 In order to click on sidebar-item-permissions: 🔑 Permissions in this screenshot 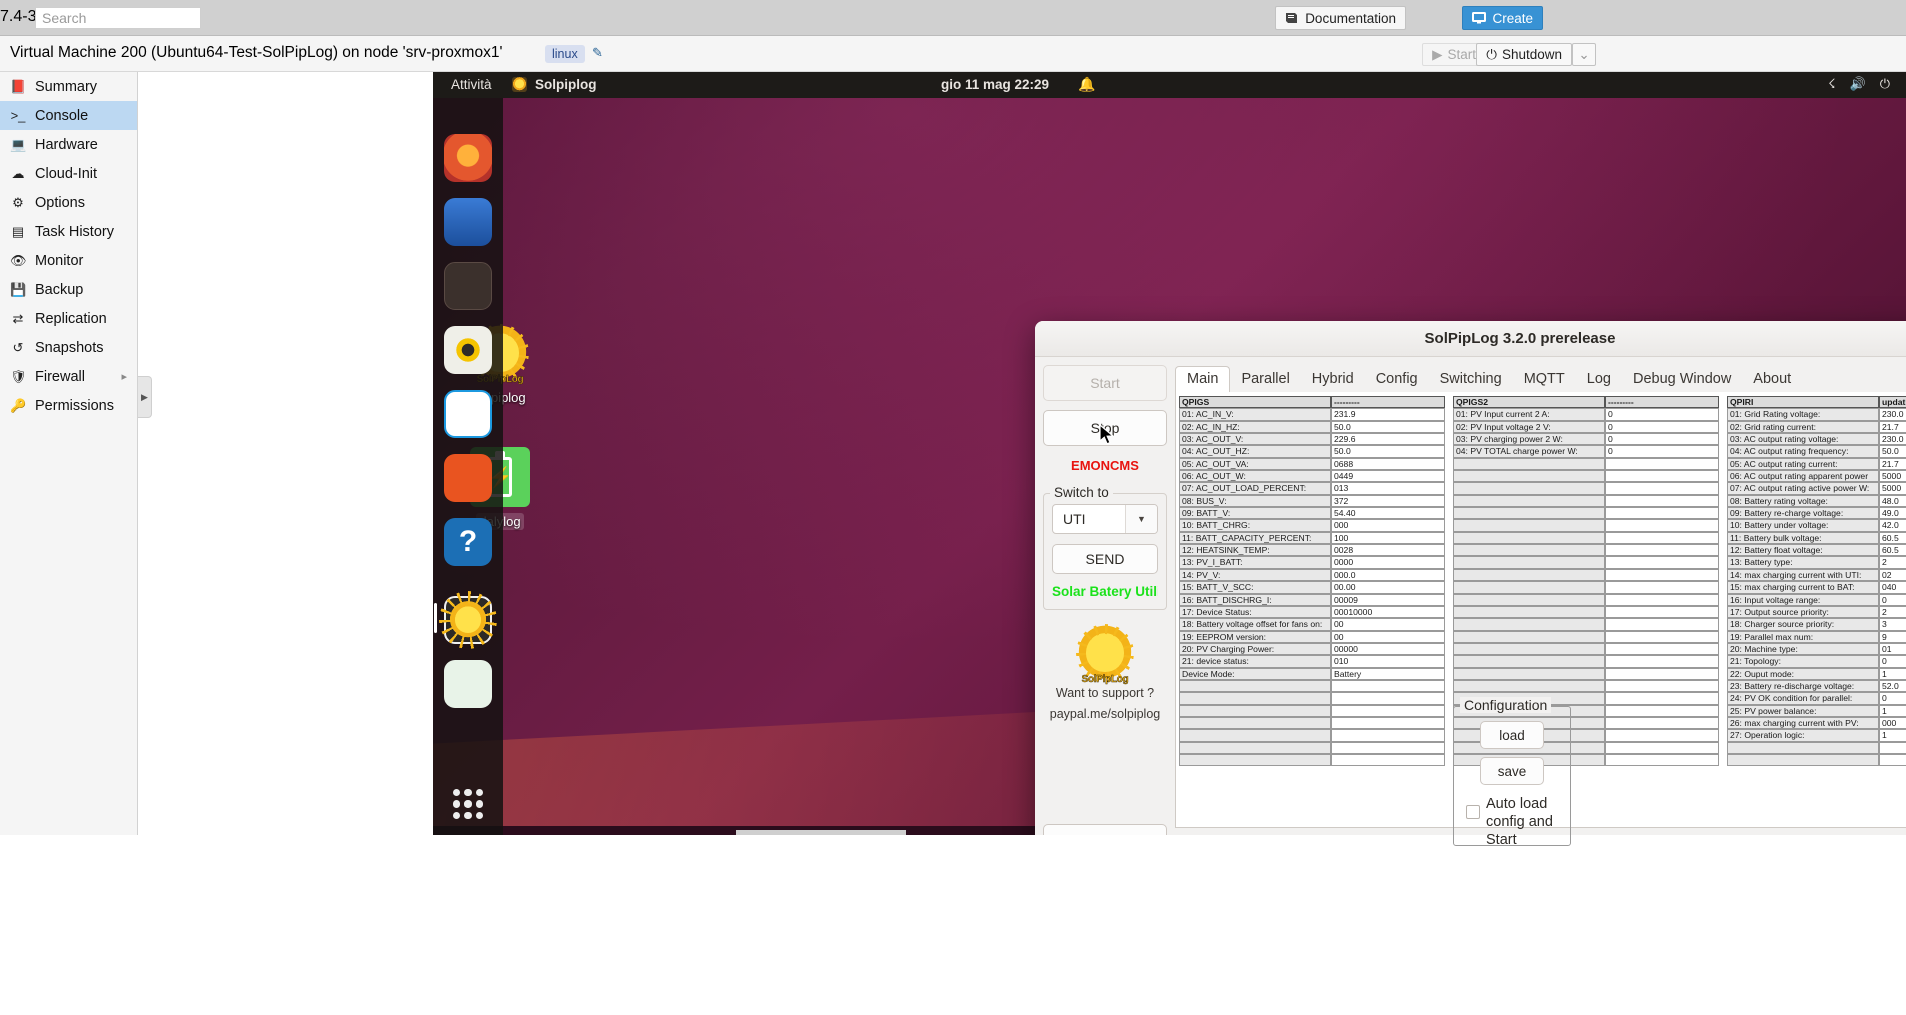, I will do `click(68, 405)`.